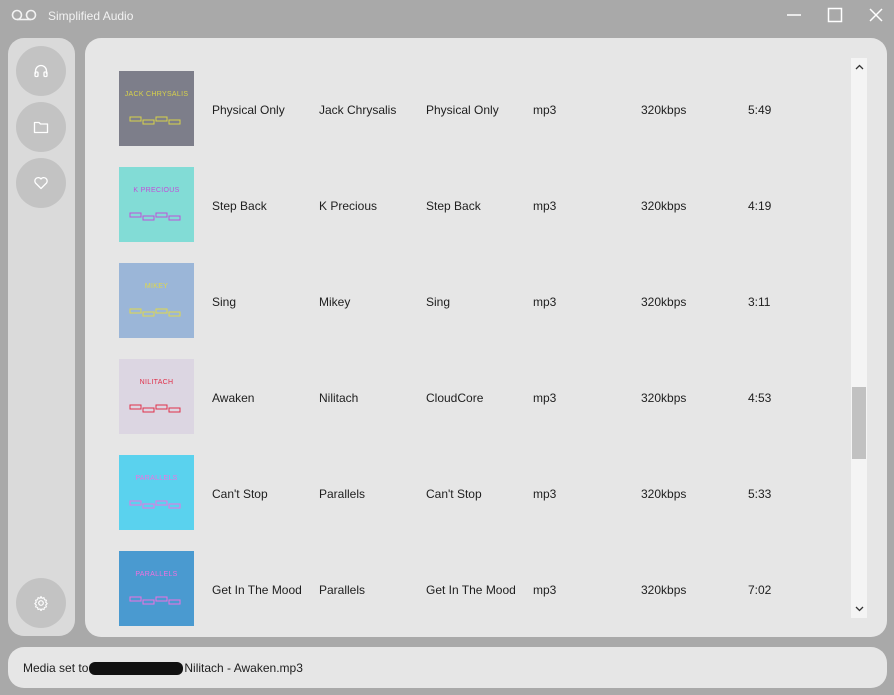  I want to click on headphones-icon, so click(41, 71).